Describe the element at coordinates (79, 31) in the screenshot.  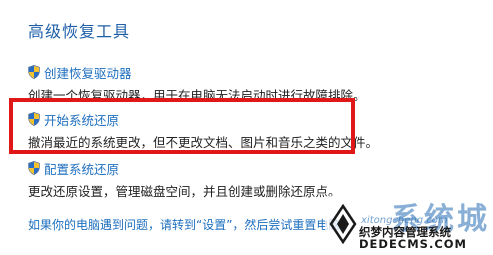
I see `section-title: 高级恢复工具` at that location.